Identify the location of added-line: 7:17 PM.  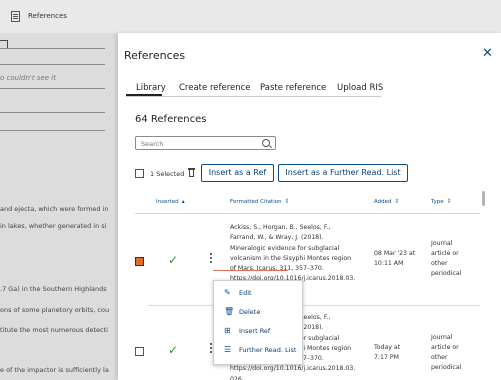
(386, 357).